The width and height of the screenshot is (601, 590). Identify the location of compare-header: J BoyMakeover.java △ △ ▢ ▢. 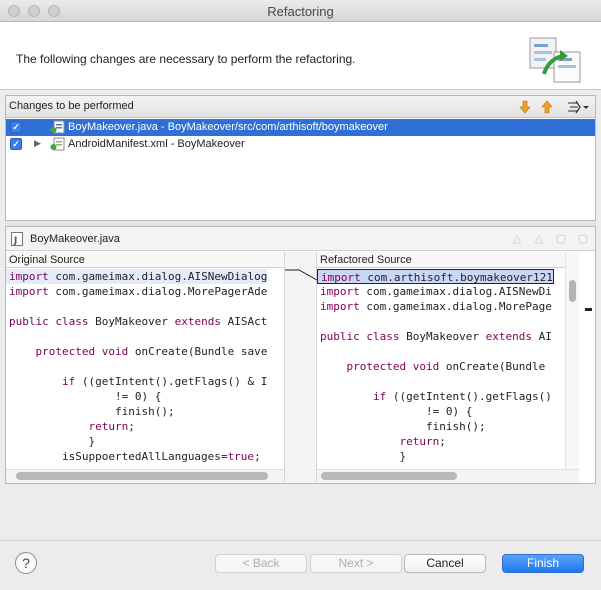
(300, 239).